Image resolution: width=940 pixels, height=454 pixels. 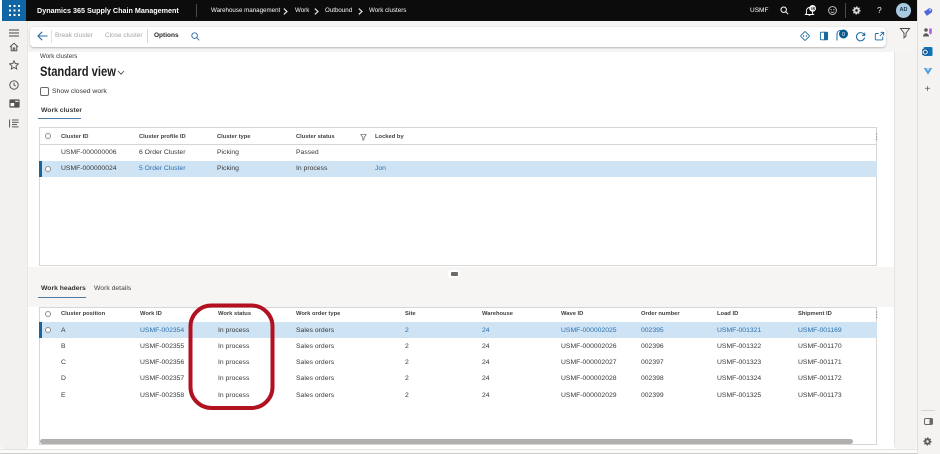 I want to click on svg-text: 0, so click(x=843, y=35).